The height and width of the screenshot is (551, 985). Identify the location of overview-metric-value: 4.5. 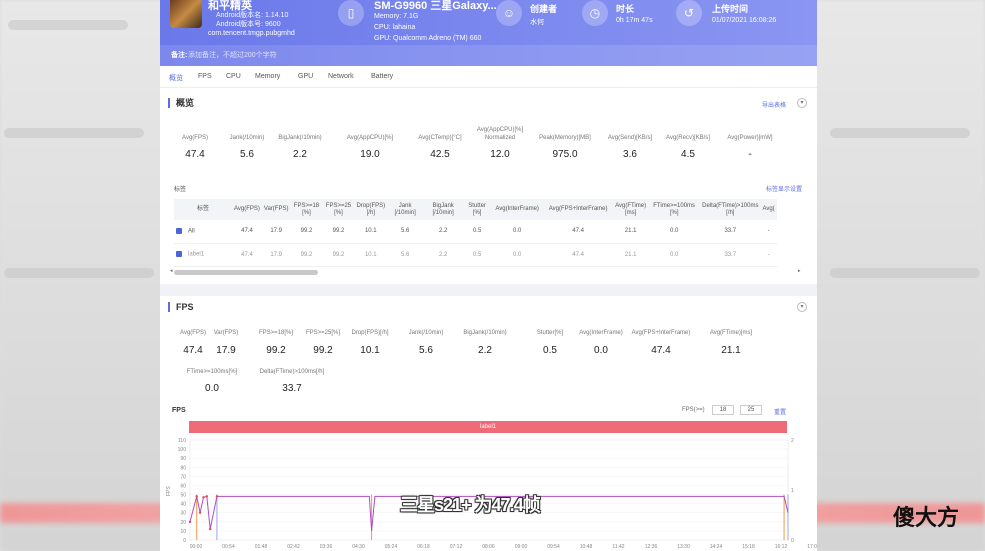
(688, 154).